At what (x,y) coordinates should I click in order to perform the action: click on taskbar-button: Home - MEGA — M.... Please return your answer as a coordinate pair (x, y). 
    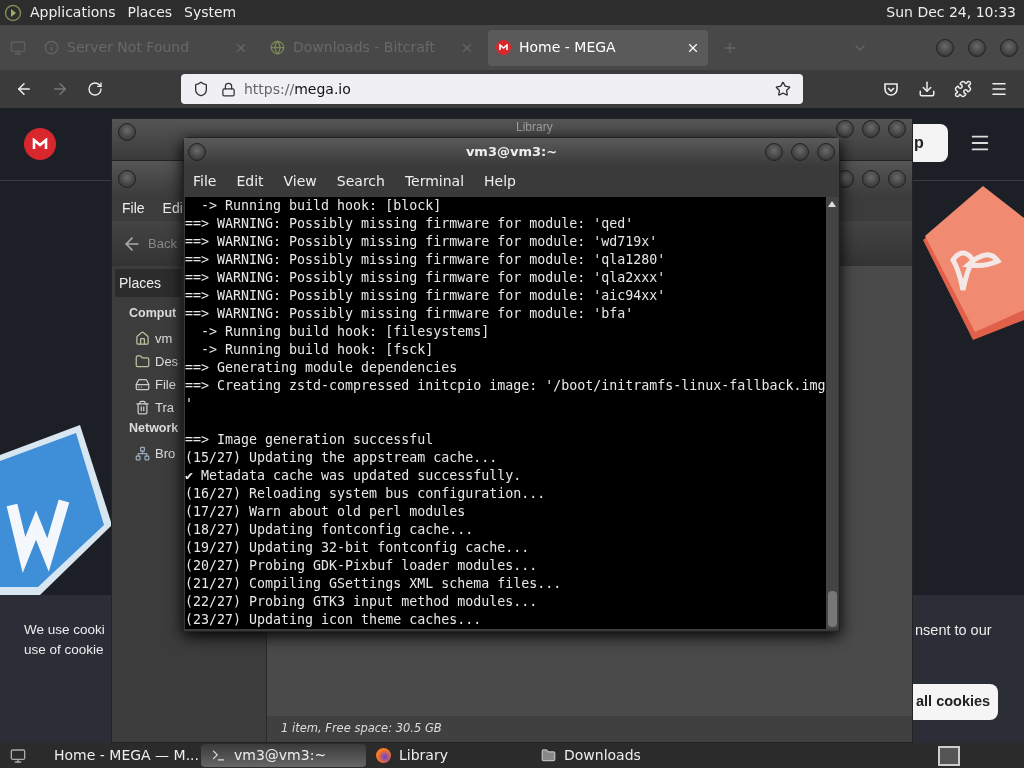
    Looking at the image, I should click on (118, 755).